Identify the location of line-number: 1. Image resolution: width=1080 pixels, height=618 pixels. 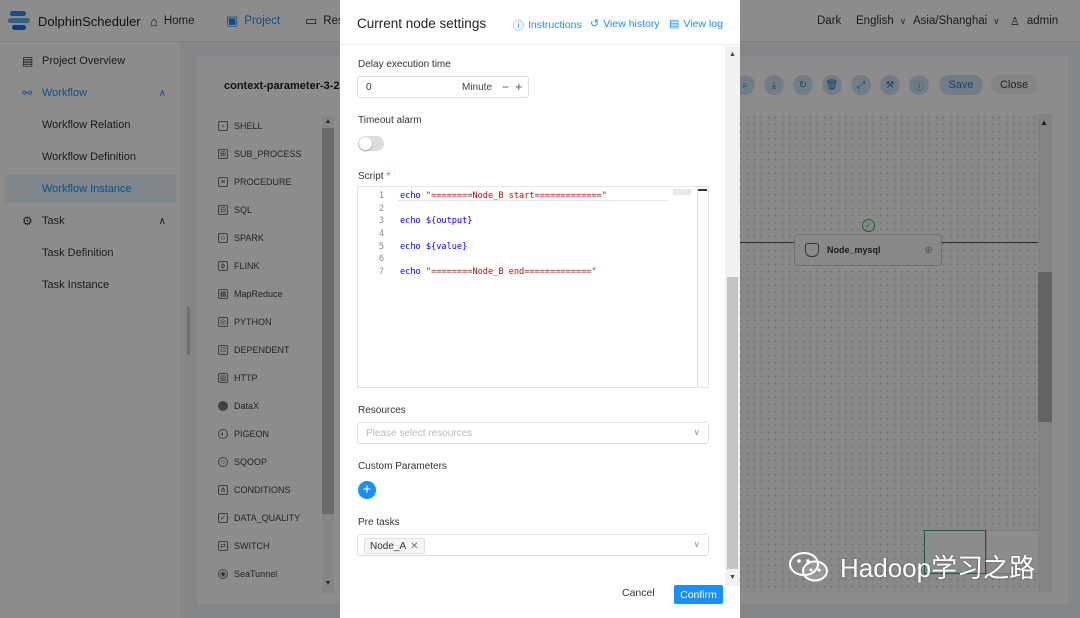
(381, 196).